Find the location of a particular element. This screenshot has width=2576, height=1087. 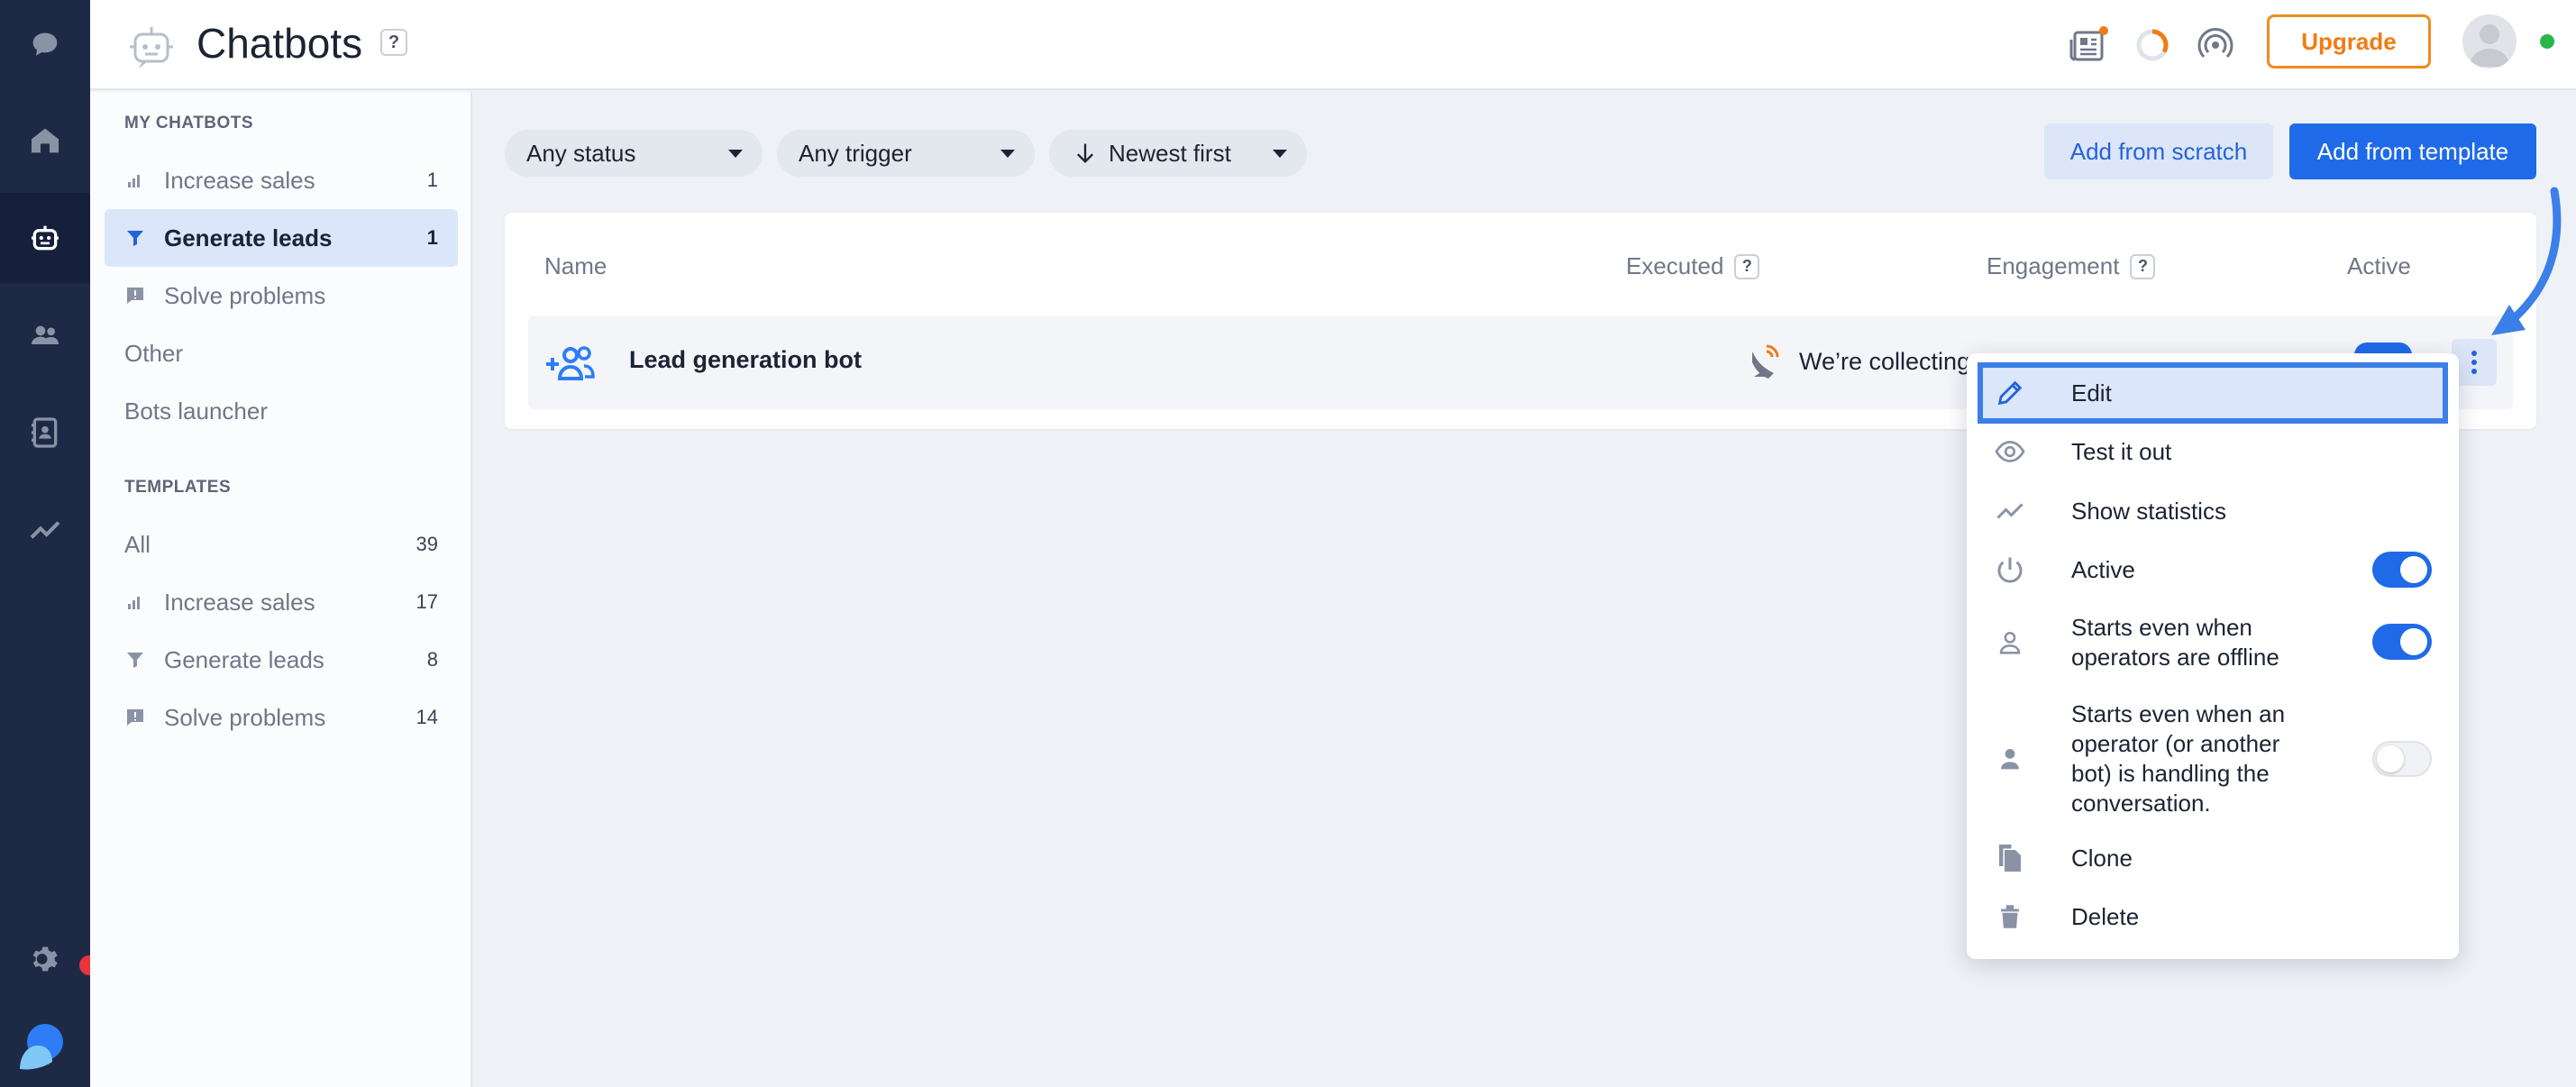

column-header-executed: Executed ? is located at coordinates (1693, 266).